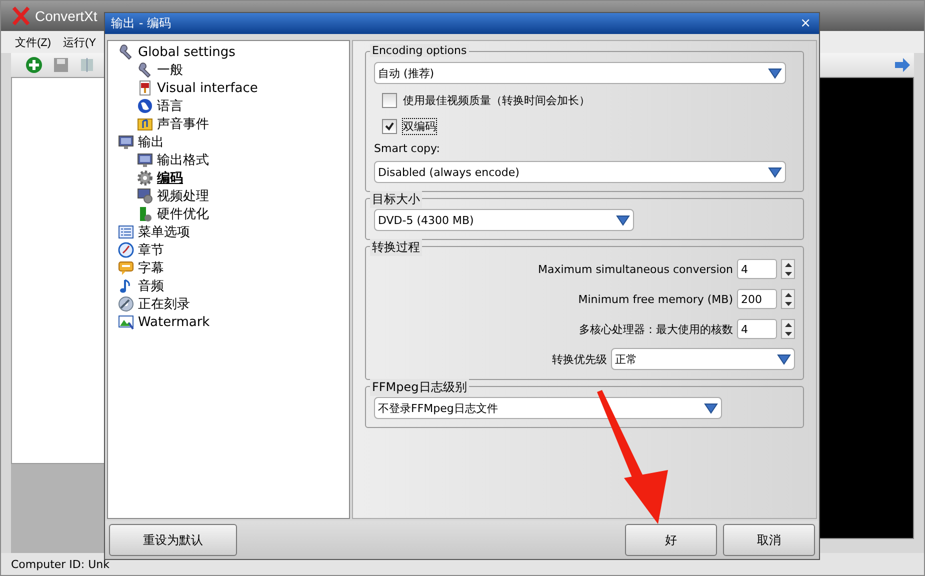 The height and width of the screenshot is (576, 925). I want to click on close-button: ×, so click(805, 23).